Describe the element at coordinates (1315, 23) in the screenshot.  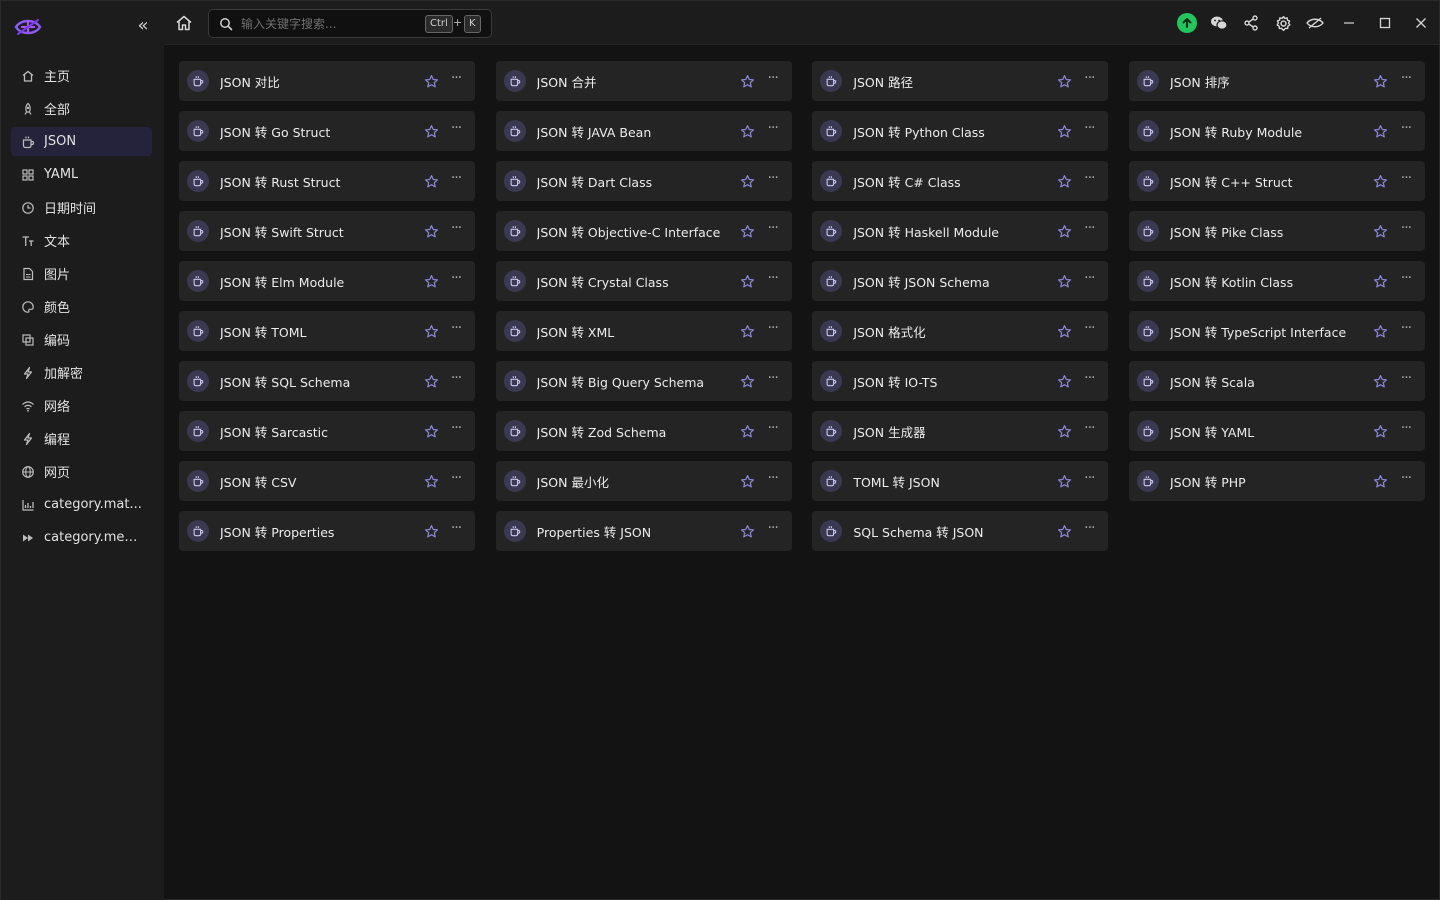
I see `feedback-button` at that location.